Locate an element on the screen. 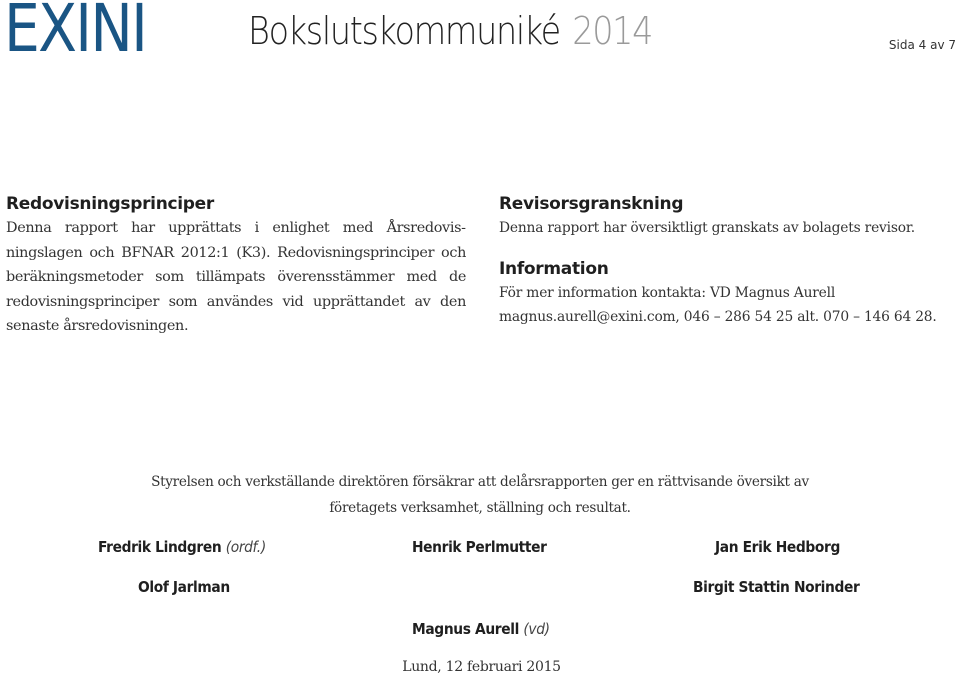 The width and height of the screenshot is (960, 679). company-logo: EXINI is located at coordinates (76, 33).